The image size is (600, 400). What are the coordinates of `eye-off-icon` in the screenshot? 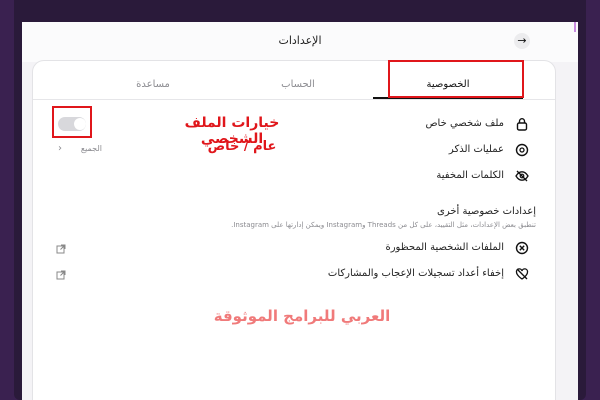 It's located at (522, 176).